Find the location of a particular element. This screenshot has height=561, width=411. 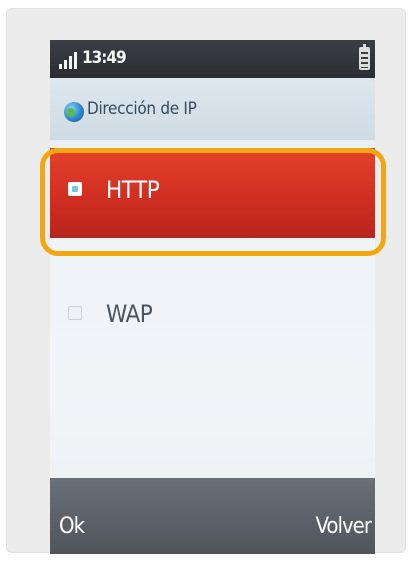

option-label: HTTP is located at coordinates (133, 190).